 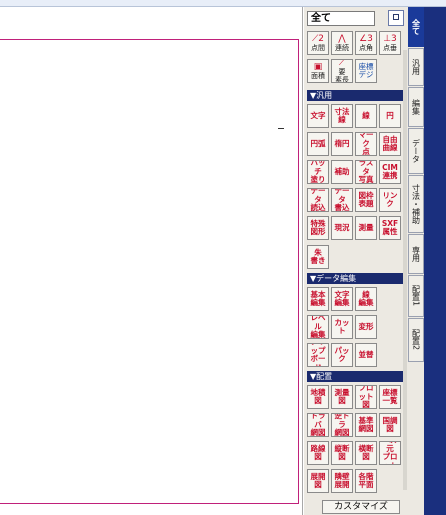 I want to click on button-label: 変形, so click(x=366, y=326).